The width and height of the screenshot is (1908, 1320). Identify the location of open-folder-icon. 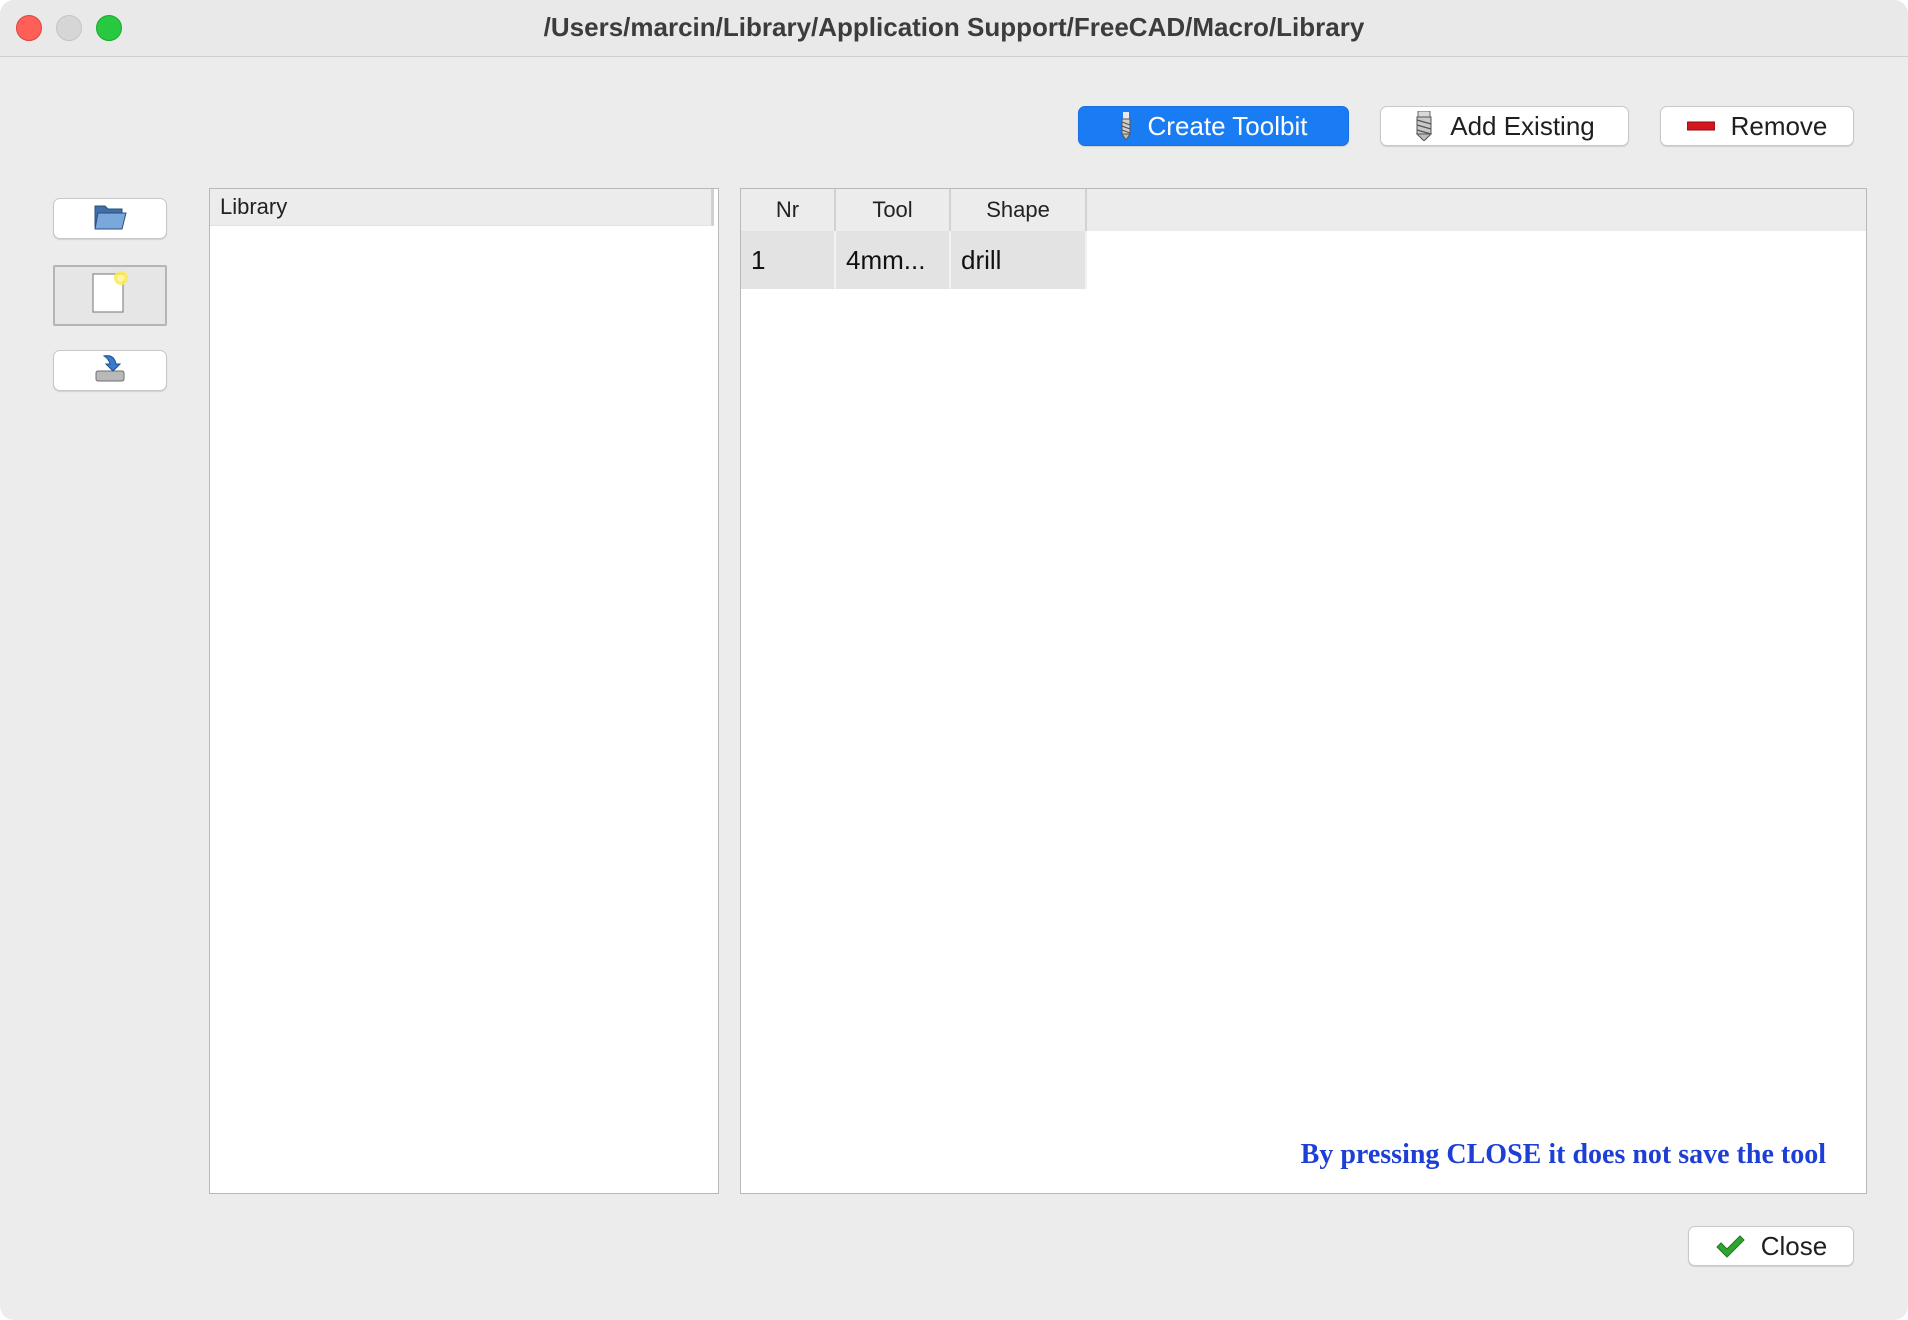
(110, 218).